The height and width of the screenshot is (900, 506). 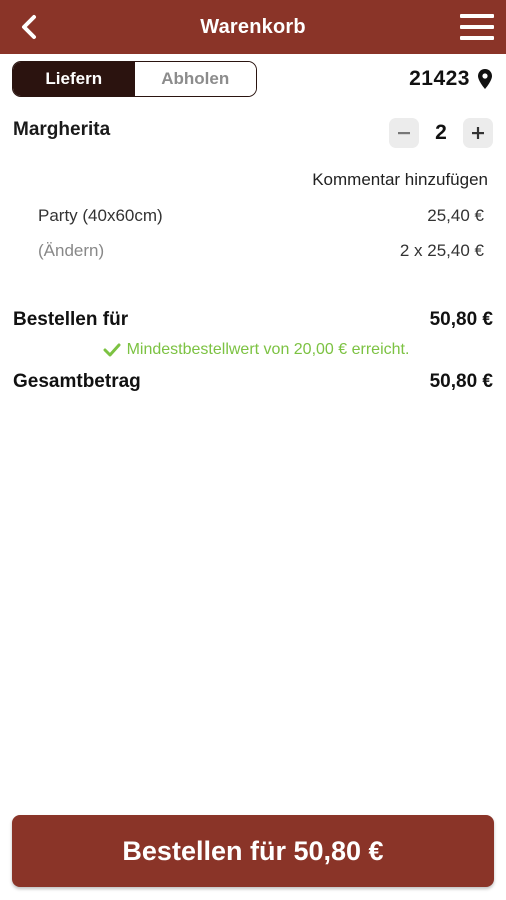 What do you see at coordinates (485, 79) in the screenshot?
I see `map-pin-icon` at bounding box center [485, 79].